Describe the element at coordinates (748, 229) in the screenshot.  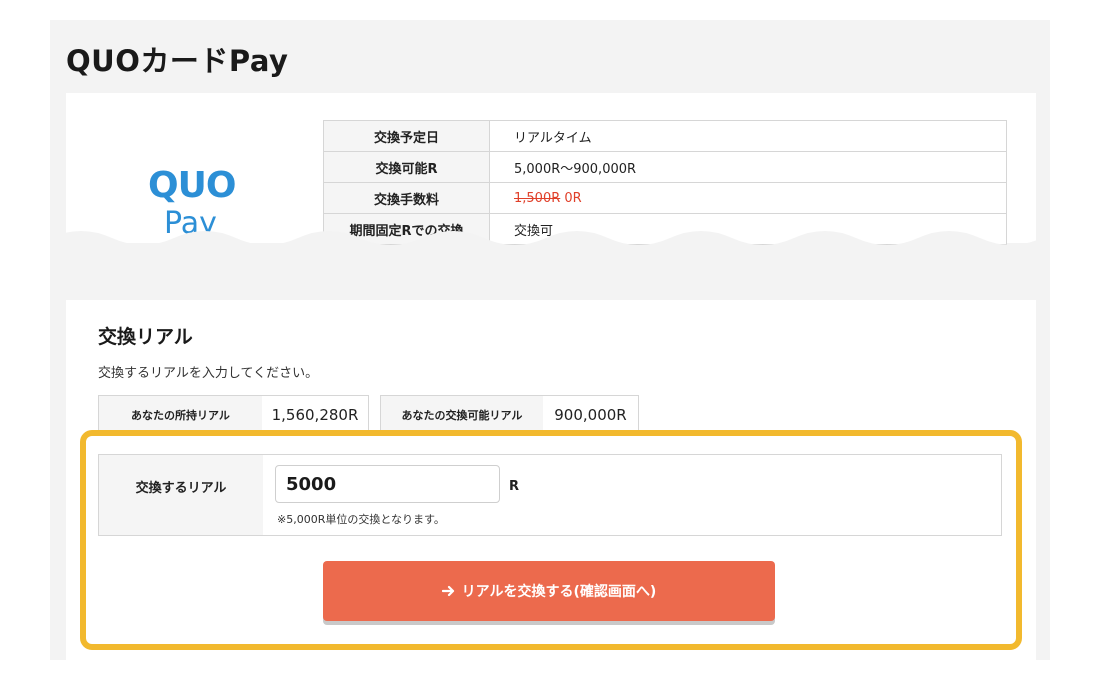
I see `row-value: 交換可` at that location.